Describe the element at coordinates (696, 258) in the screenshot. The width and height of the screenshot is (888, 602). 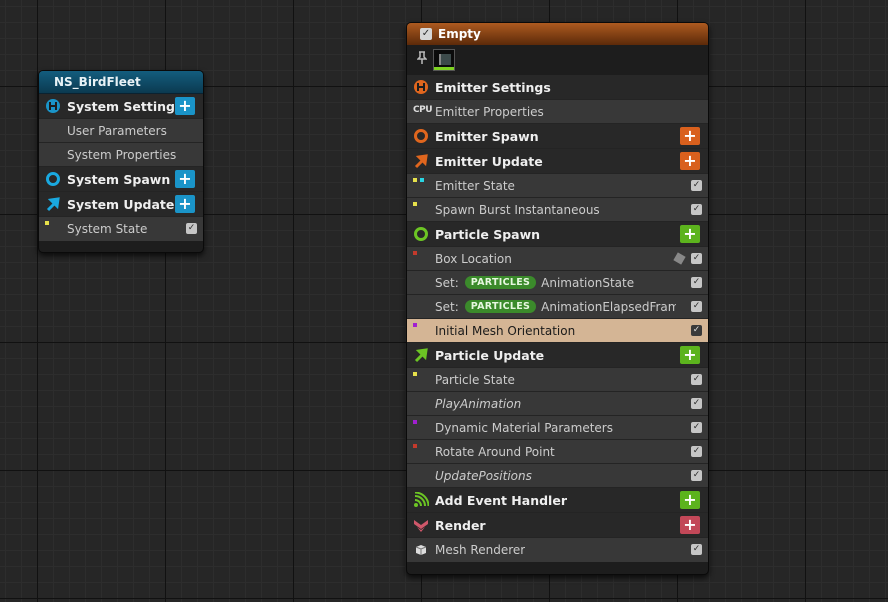
I see `box-location-checkbox: ✓` at that location.